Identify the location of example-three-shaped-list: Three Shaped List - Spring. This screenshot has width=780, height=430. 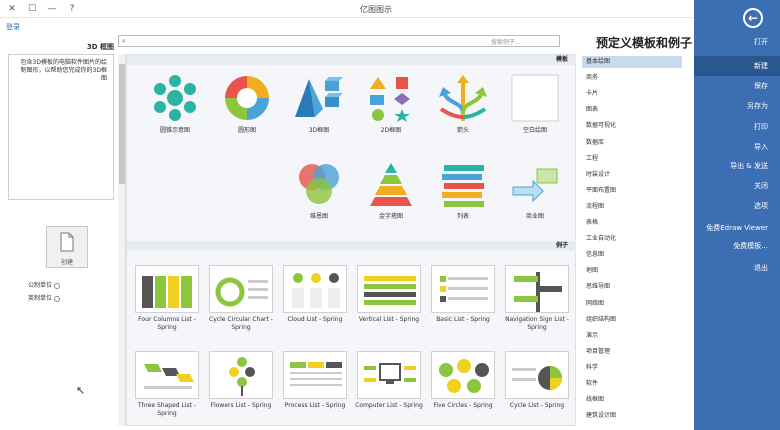
(167, 384).